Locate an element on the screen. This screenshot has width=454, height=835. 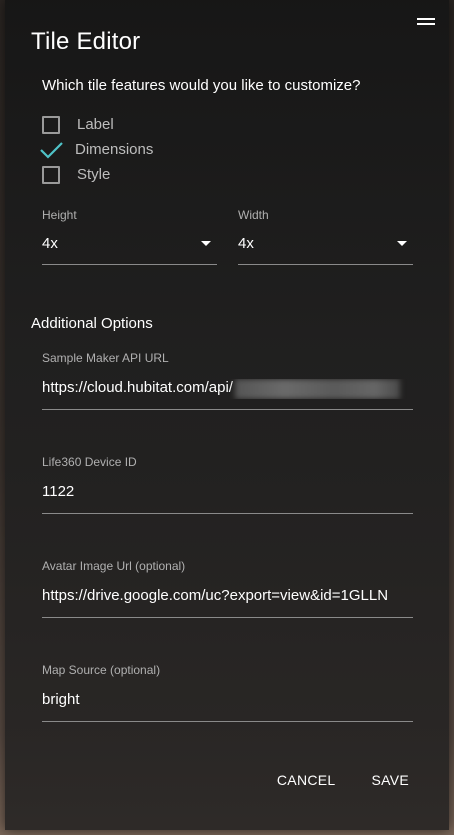
life360-device-id-field: Life360 Device ID 1122 is located at coordinates (227, 484).